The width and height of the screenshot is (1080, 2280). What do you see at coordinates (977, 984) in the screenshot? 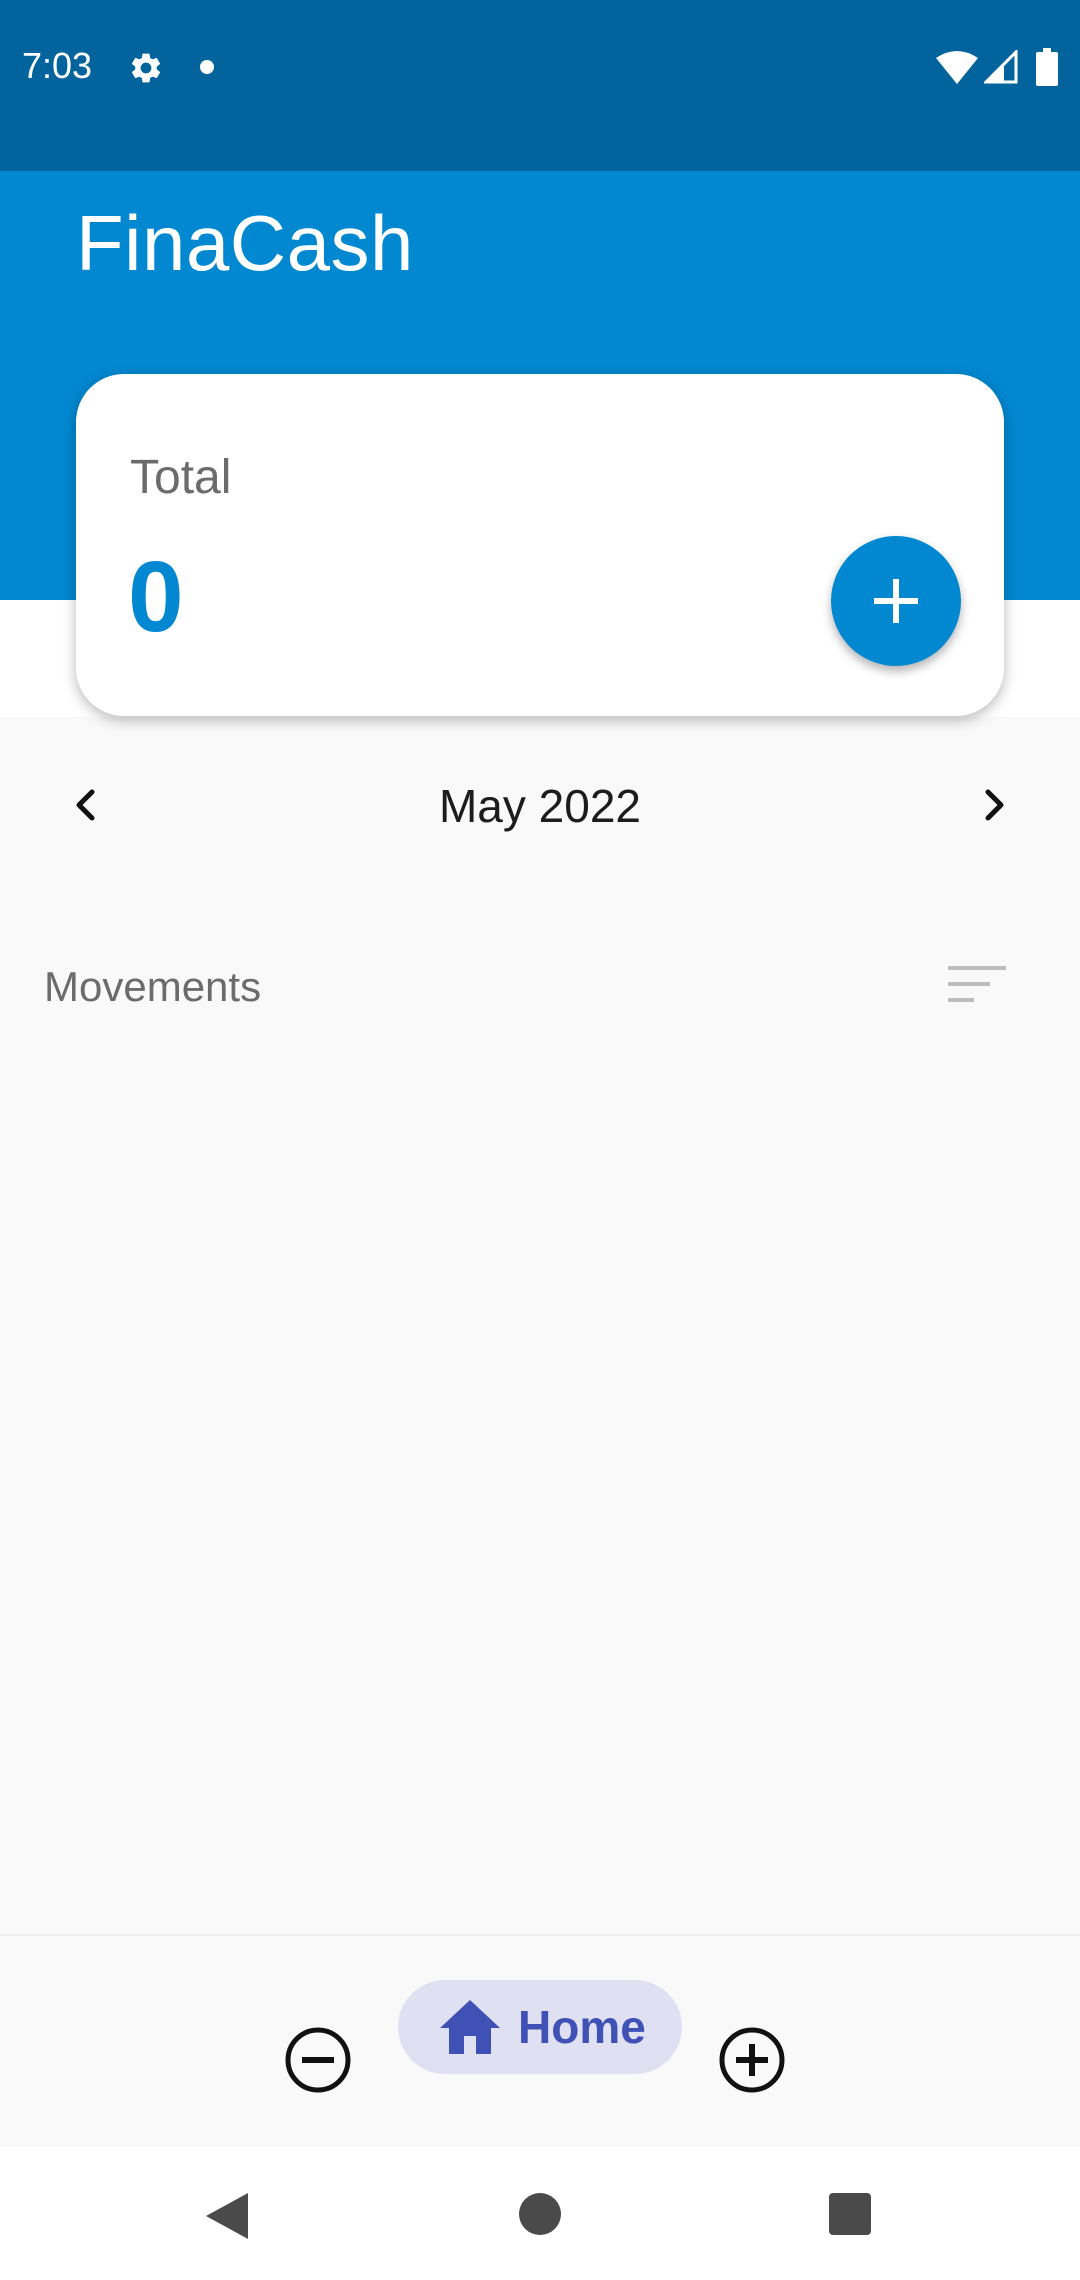
I see `sort-icon` at bounding box center [977, 984].